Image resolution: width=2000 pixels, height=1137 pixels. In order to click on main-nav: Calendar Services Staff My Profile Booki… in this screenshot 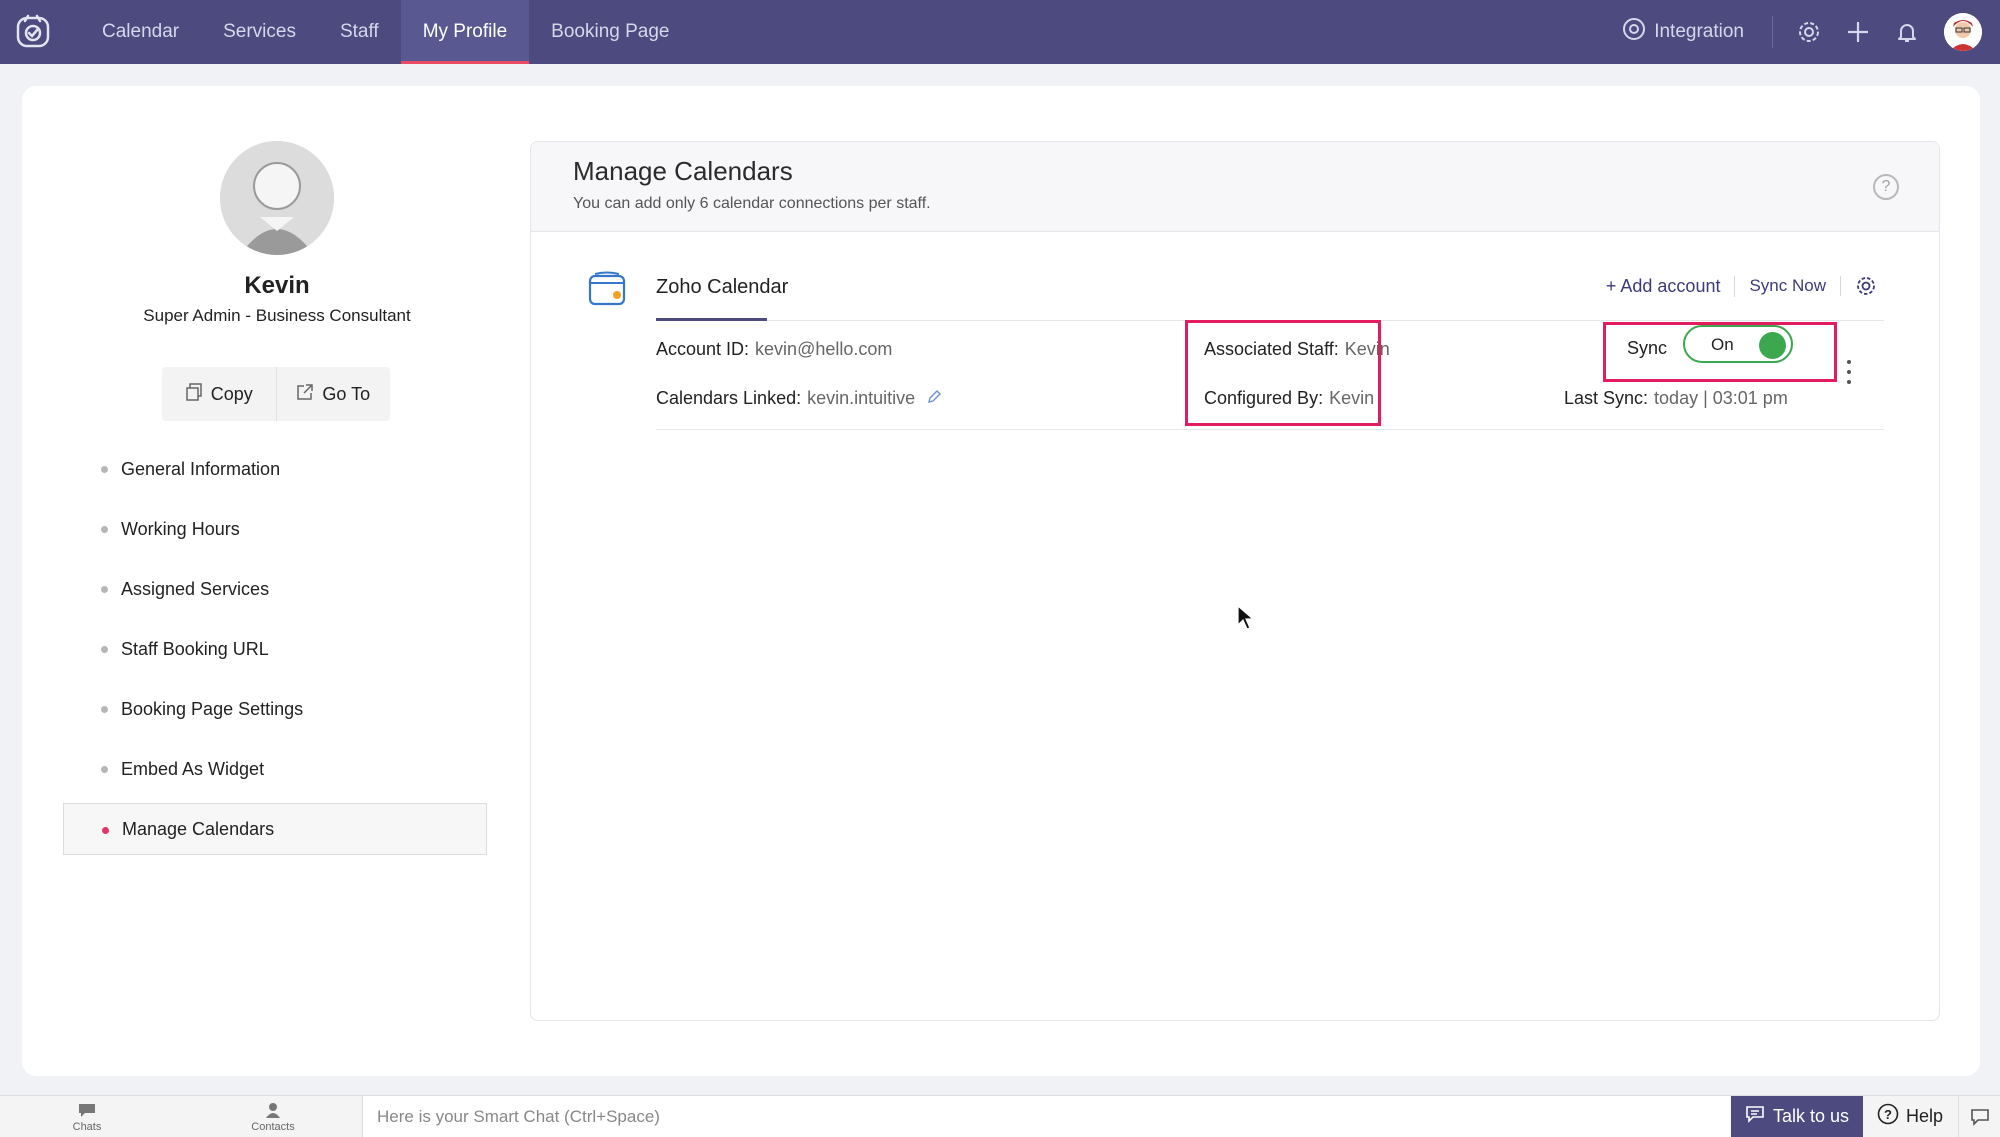, I will do `click(386, 32)`.